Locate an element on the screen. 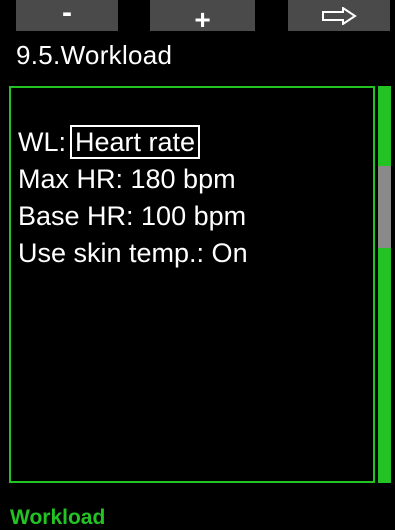 This screenshot has height=530, width=395. workload-label: WL: is located at coordinates (42, 142).